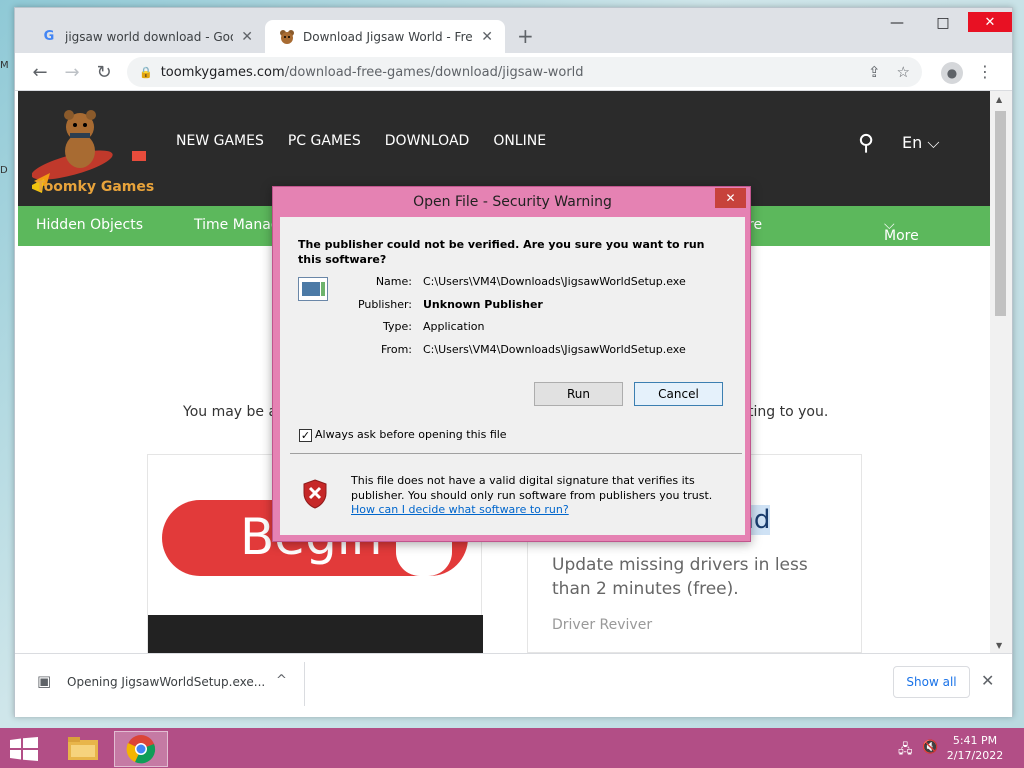 This screenshot has height=768, width=1024. Describe the element at coordinates (4, 170) in the screenshot. I see `desktop-edge-mark: D` at that location.